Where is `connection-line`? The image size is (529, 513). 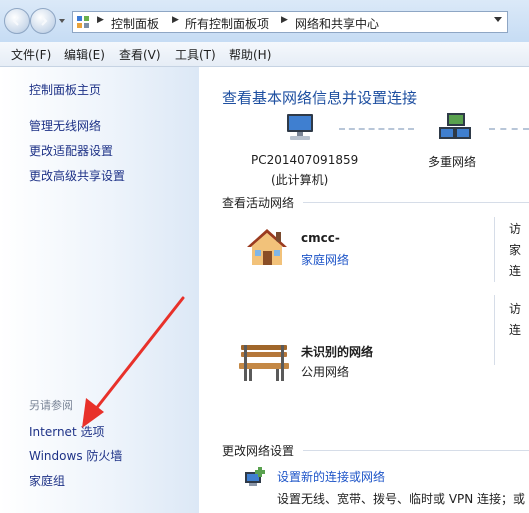 connection-line is located at coordinates (376, 129).